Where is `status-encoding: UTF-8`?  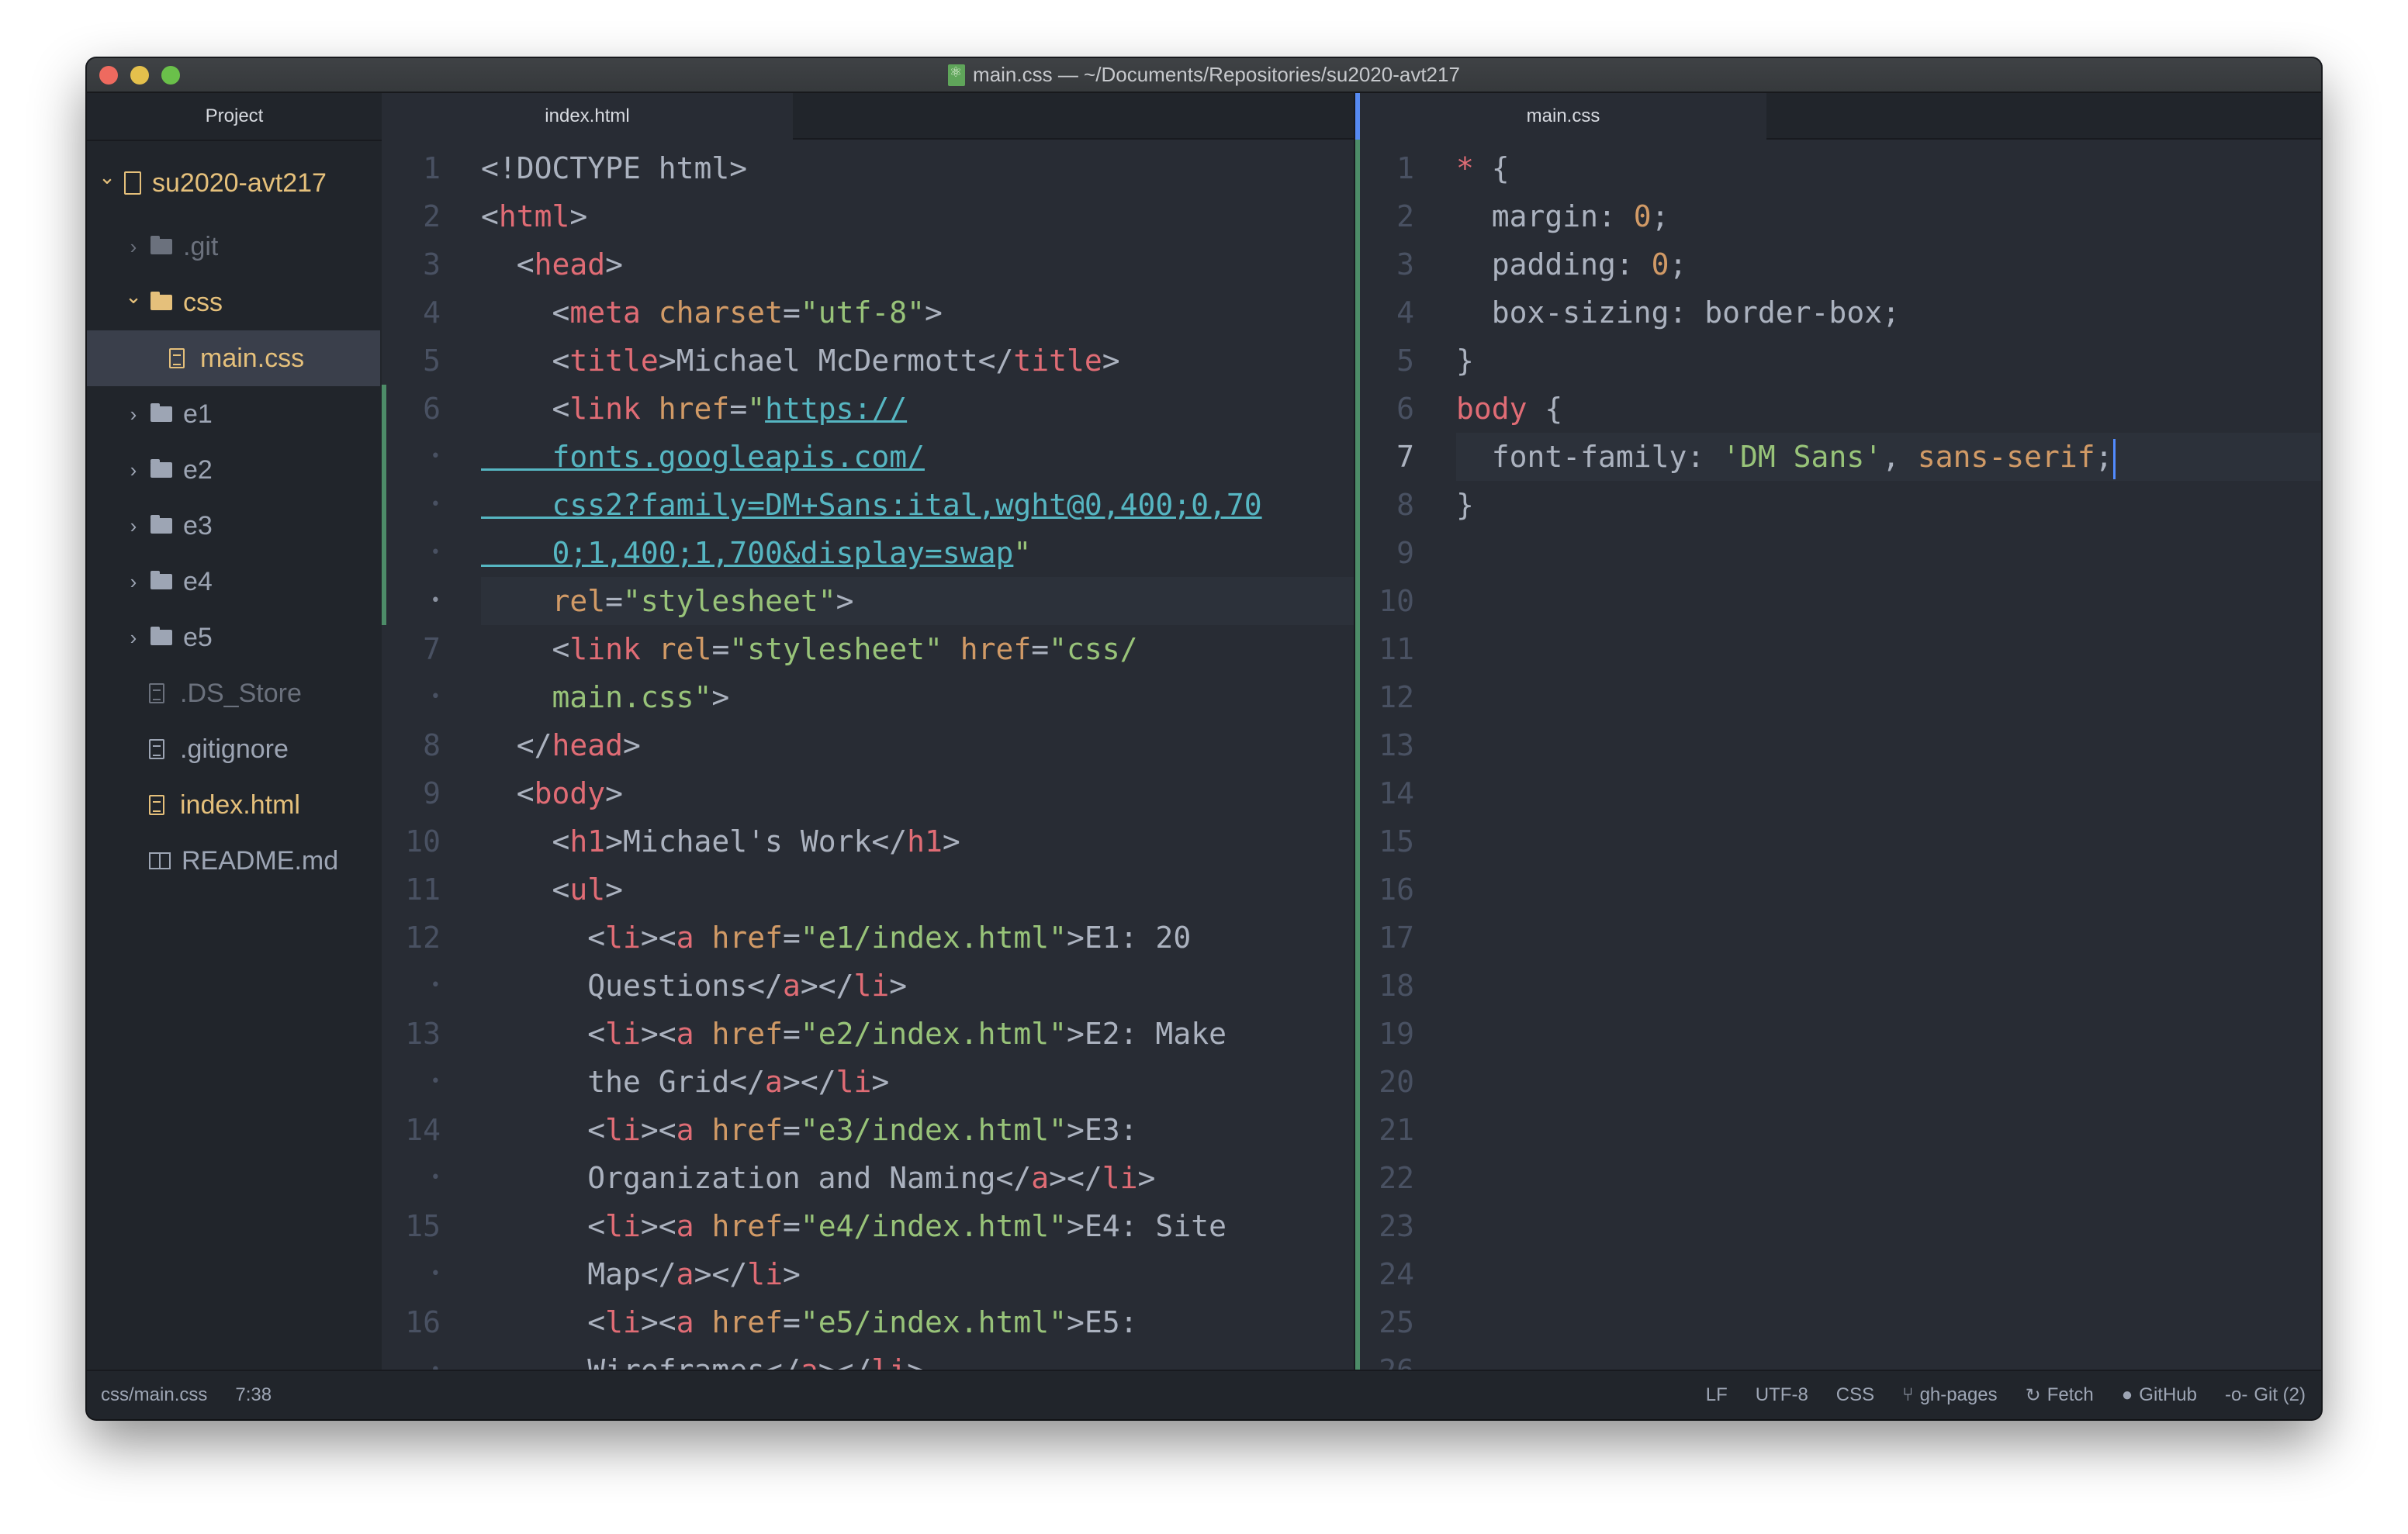 status-encoding: UTF-8 is located at coordinates (1782, 1395).